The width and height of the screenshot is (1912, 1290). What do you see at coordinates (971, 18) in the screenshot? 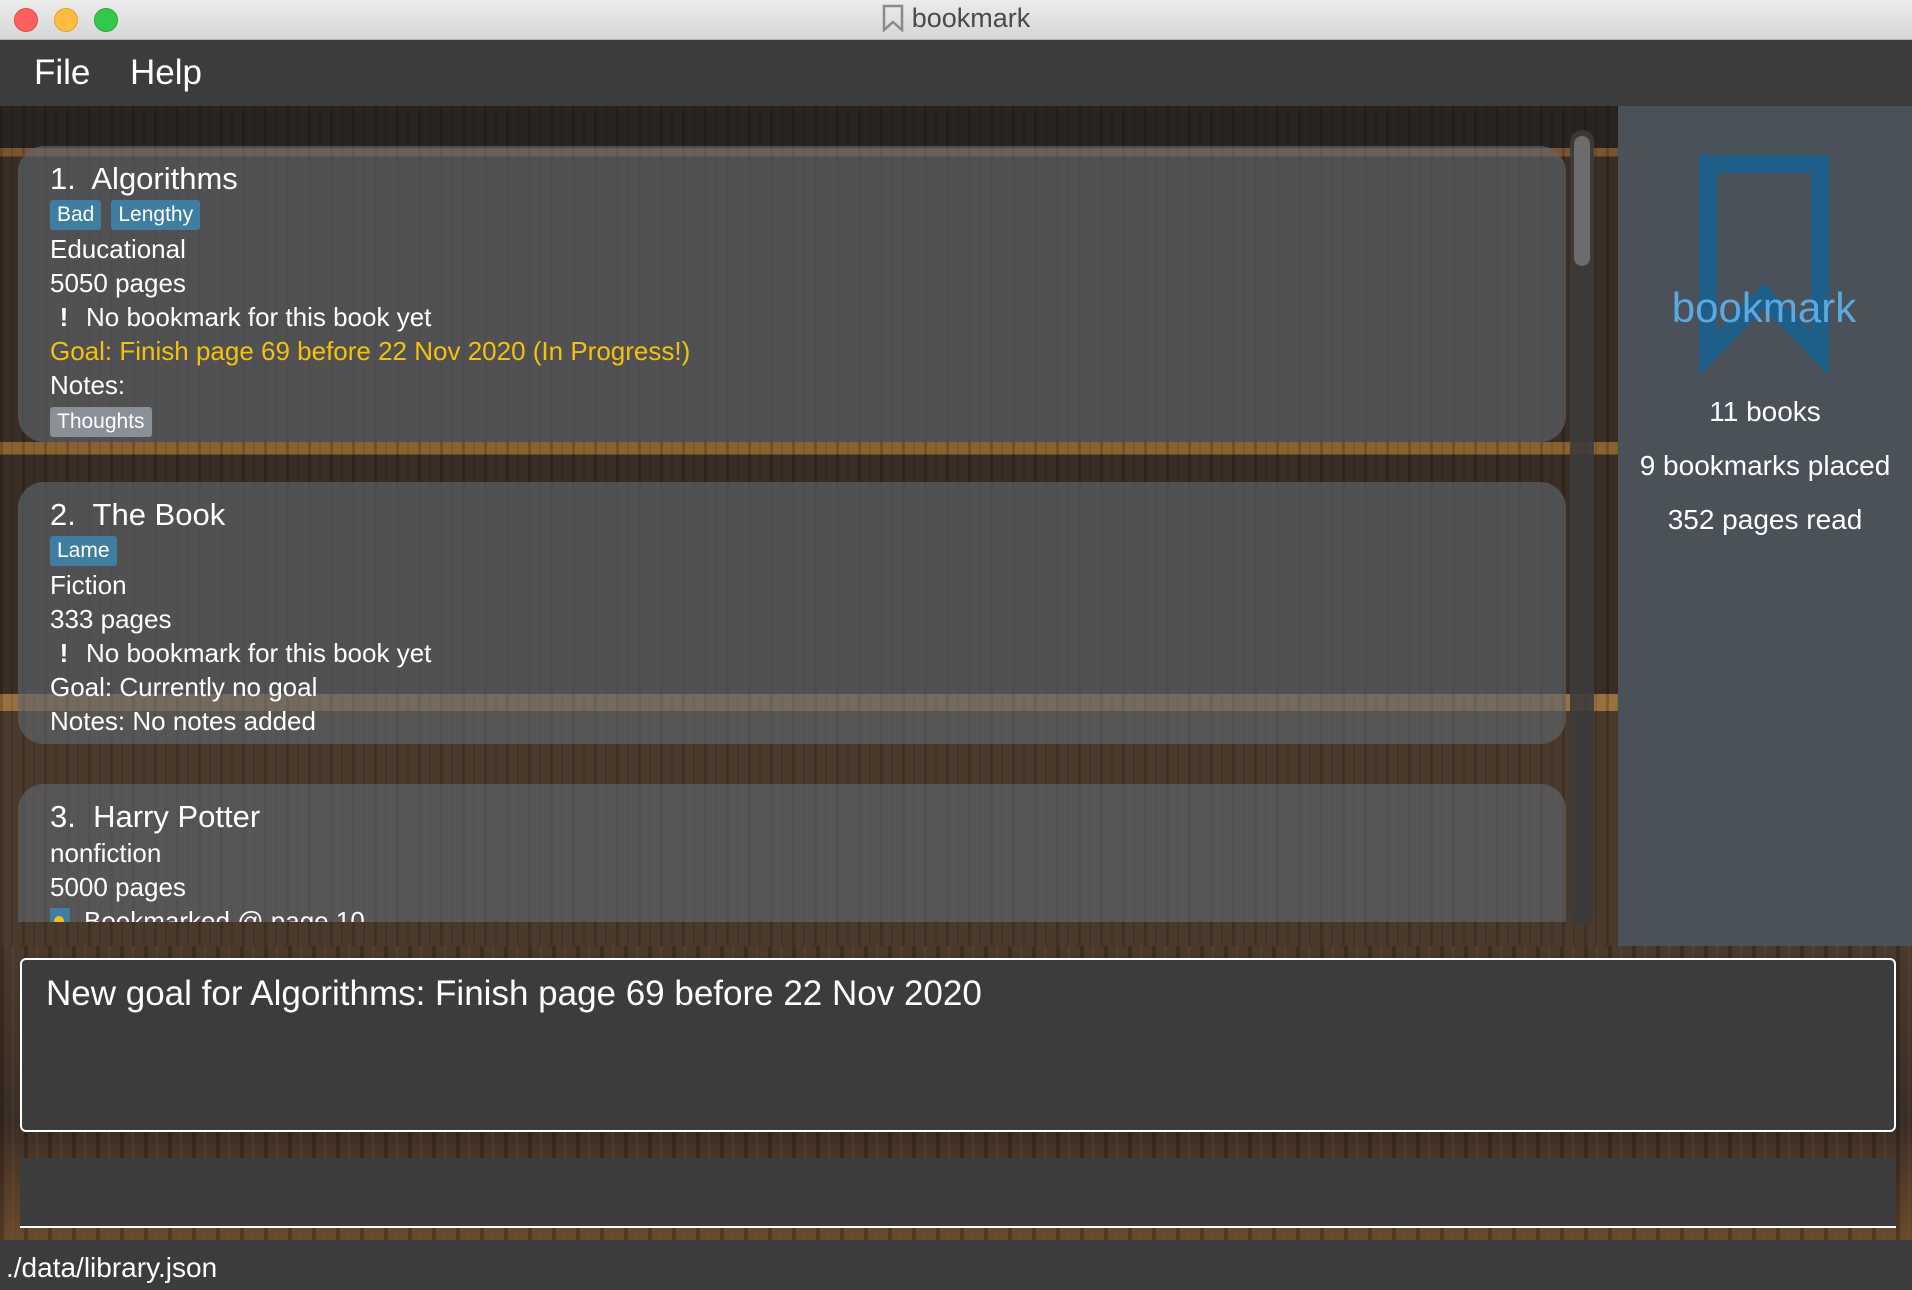
I see `window-title-text: bookmark` at bounding box center [971, 18].